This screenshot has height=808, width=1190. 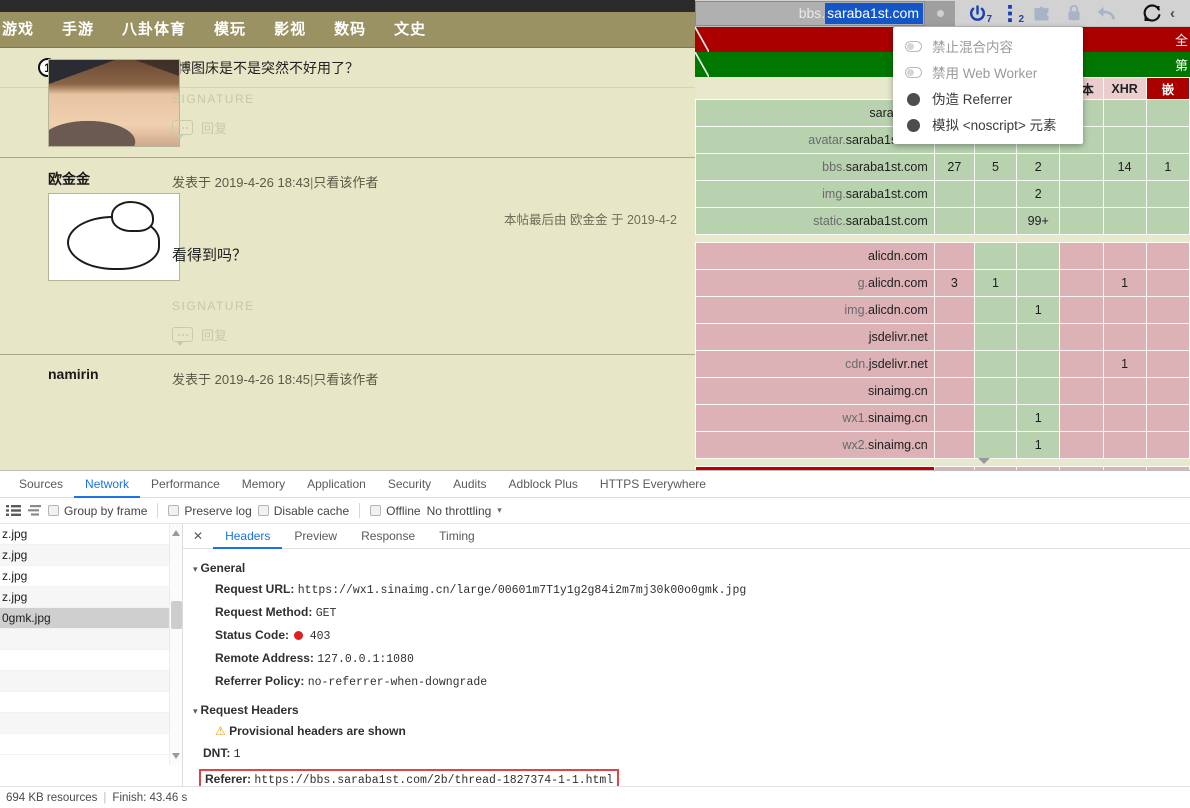 I want to click on table-row: alicdn.com, so click(x=942, y=256).